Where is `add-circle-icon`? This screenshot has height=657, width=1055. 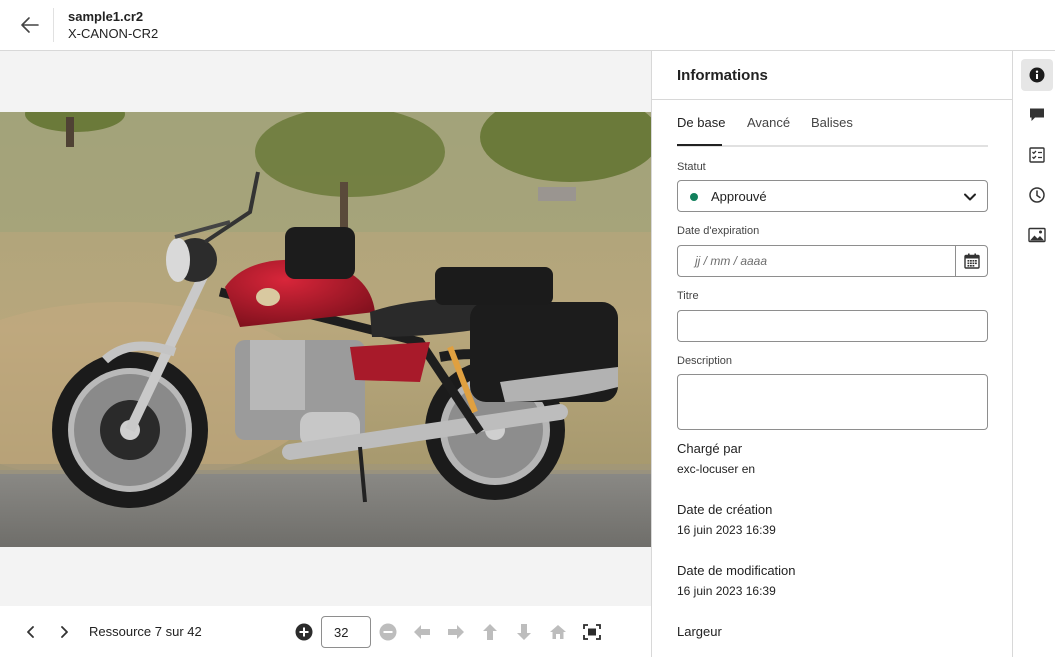 add-circle-icon is located at coordinates (304, 632).